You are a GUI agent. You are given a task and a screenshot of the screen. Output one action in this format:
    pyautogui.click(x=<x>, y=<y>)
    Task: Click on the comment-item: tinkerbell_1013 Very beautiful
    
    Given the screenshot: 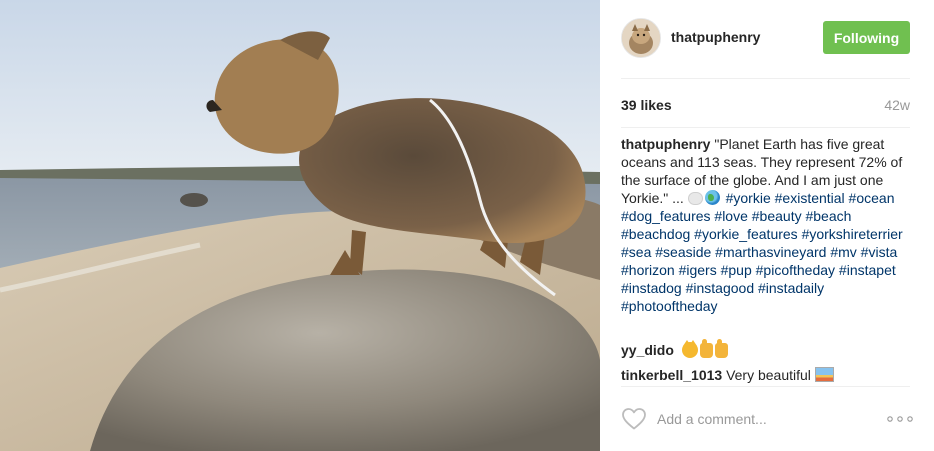 What is the action you would take?
    pyautogui.click(x=727, y=375)
    